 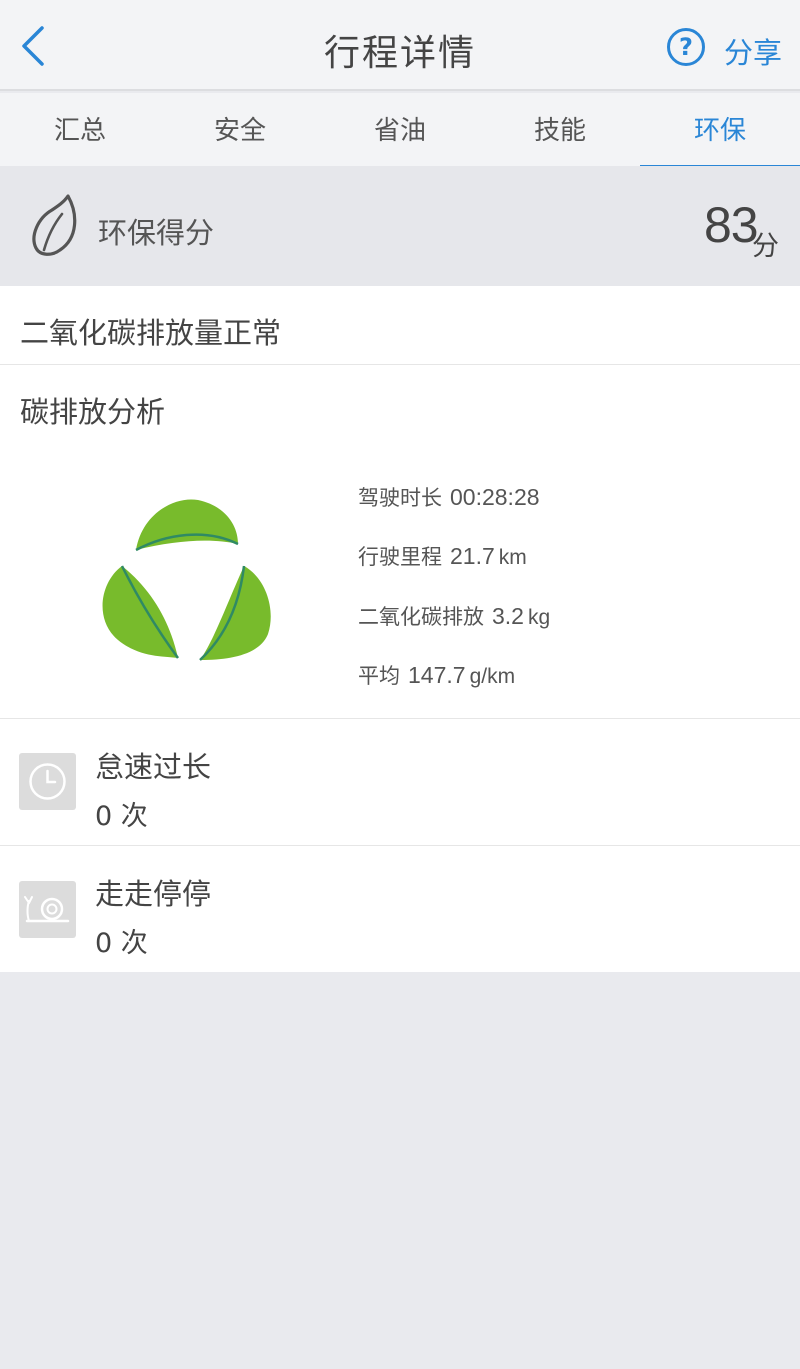 I want to click on tab-skill: 技能, so click(x=560, y=129).